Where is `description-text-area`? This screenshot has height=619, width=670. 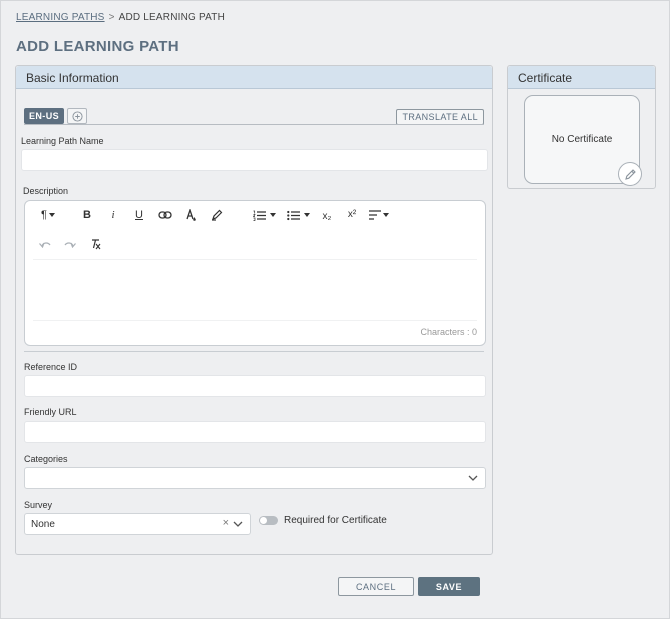 description-text-area is located at coordinates (255, 290).